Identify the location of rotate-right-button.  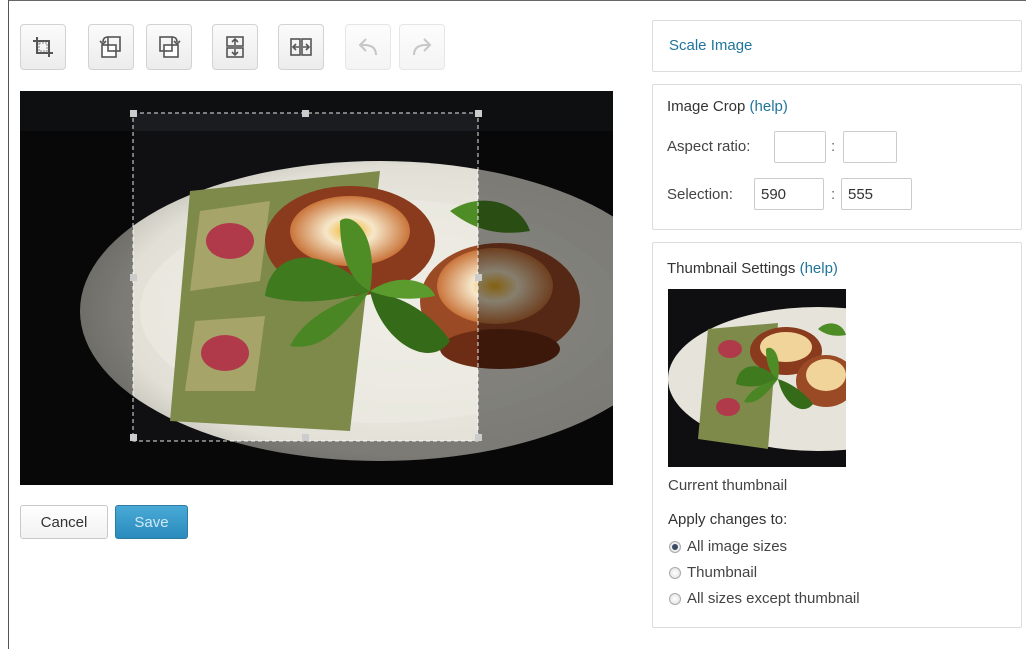
(169, 47).